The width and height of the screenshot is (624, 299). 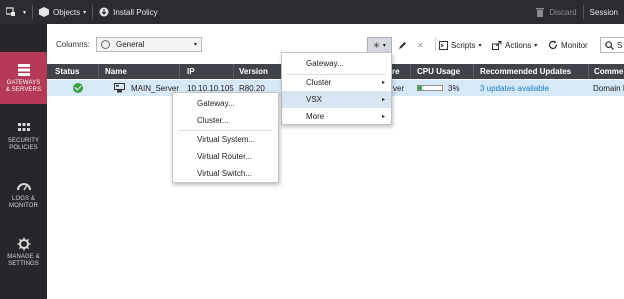 What do you see at coordinates (23, 263) in the screenshot?
I see `sidebar-item-label: SETTINGS` at bounding box center [23, 263].